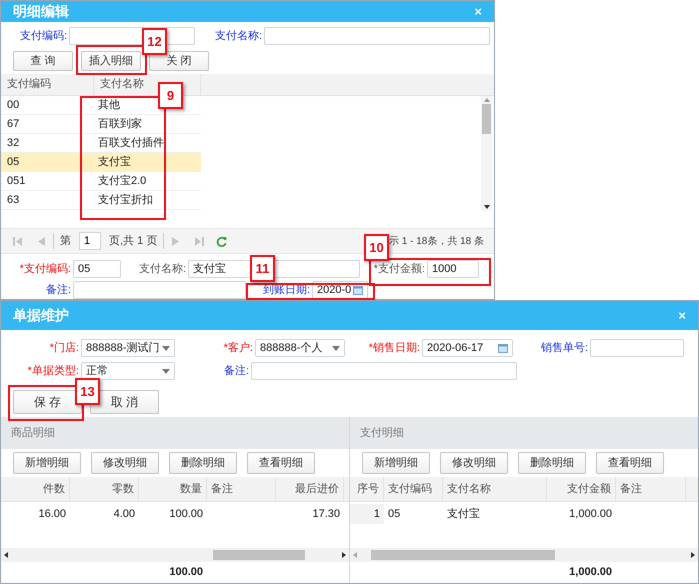 The image size is (699, 584). Describe the element at coordinates (564, 348) in the screenshot. I see `field-label: 销售单号:` at that location.